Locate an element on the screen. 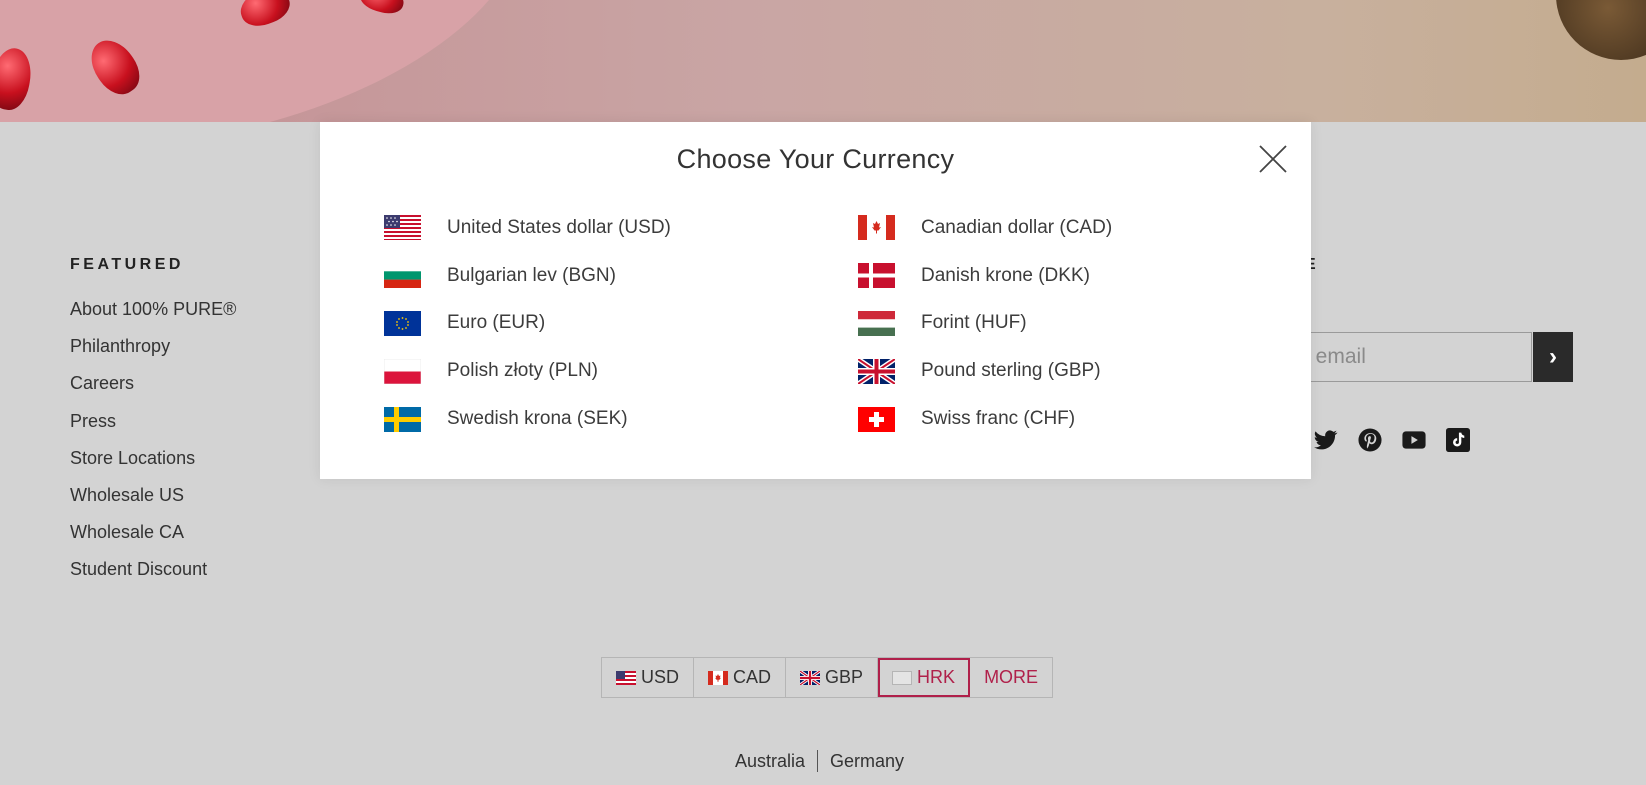  hu-flag-icon is located at coordinates (876, 323).